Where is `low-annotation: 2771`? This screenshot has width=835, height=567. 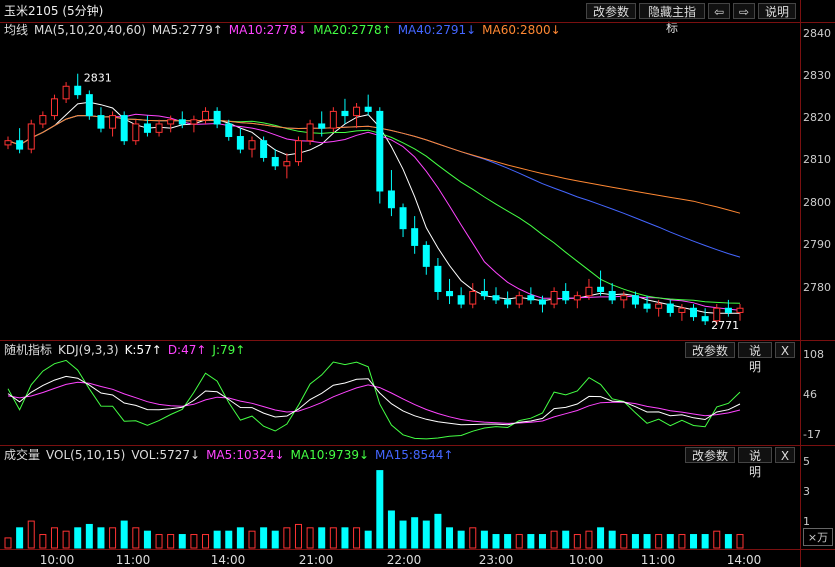 low-annotation: 2771 is located at coordinates (725, 325).